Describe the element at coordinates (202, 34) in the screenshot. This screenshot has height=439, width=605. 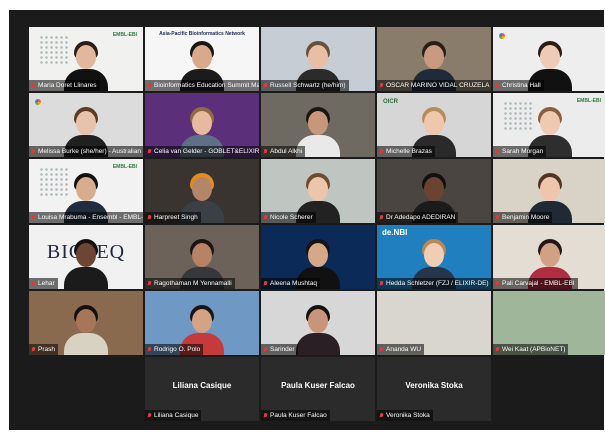
I see `banner-text: Asia-Pacific Bioinformatics Network` at that location.